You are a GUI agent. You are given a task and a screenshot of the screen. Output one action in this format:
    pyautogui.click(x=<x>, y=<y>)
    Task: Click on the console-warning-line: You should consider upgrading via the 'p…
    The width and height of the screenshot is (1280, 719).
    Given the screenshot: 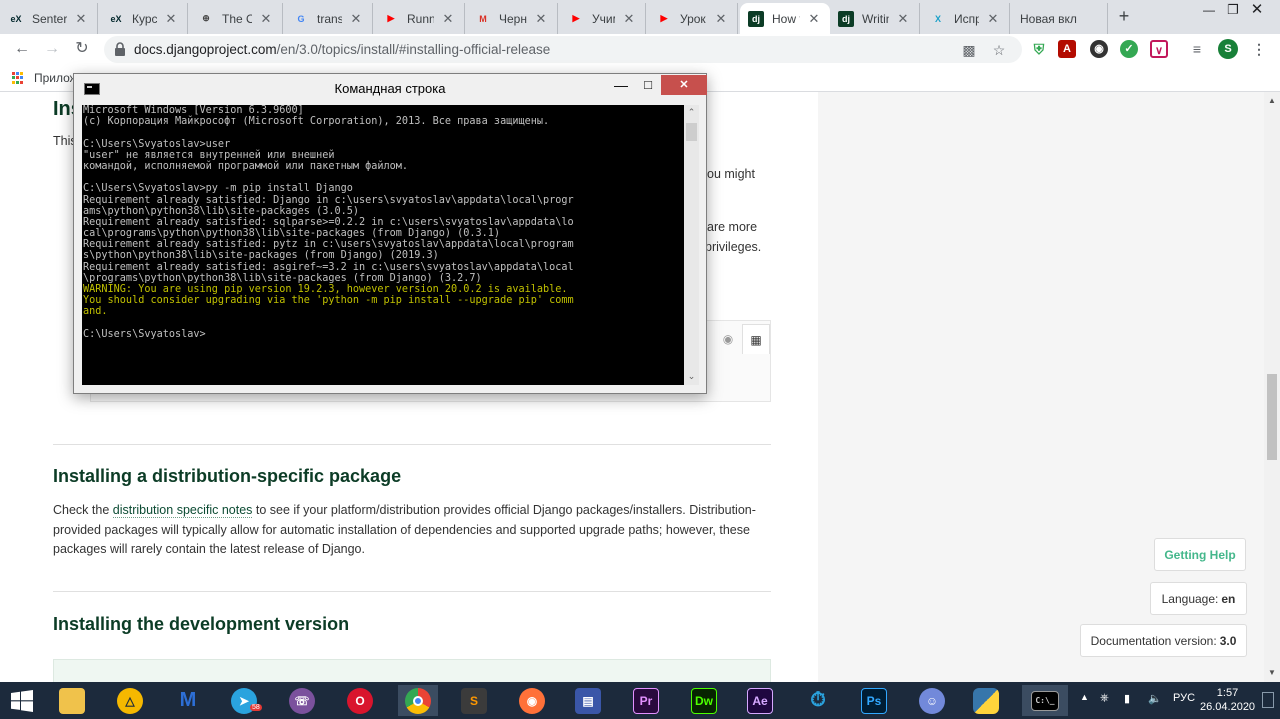 What is the action you would take?
    pyautogui.click(x=328, y=301)
    